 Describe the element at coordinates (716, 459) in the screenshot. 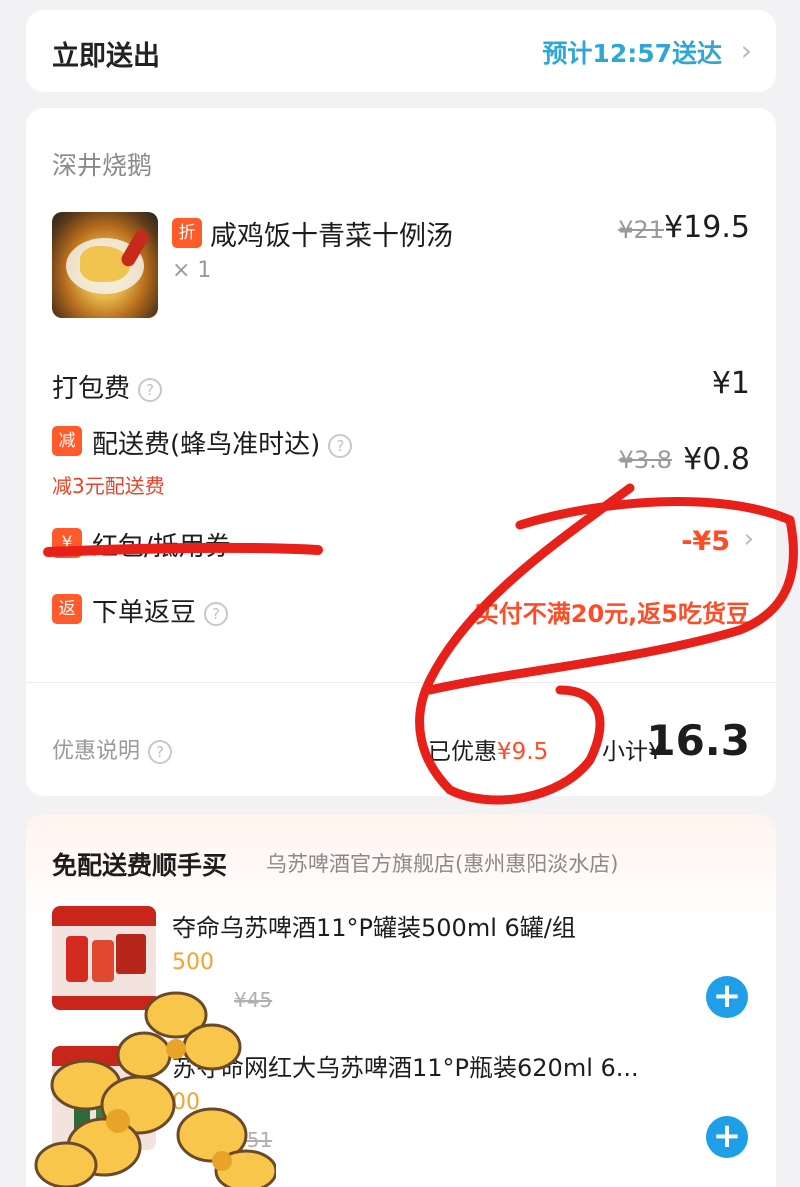

I see `delivery-fee-price: ¥0.8` at that location.